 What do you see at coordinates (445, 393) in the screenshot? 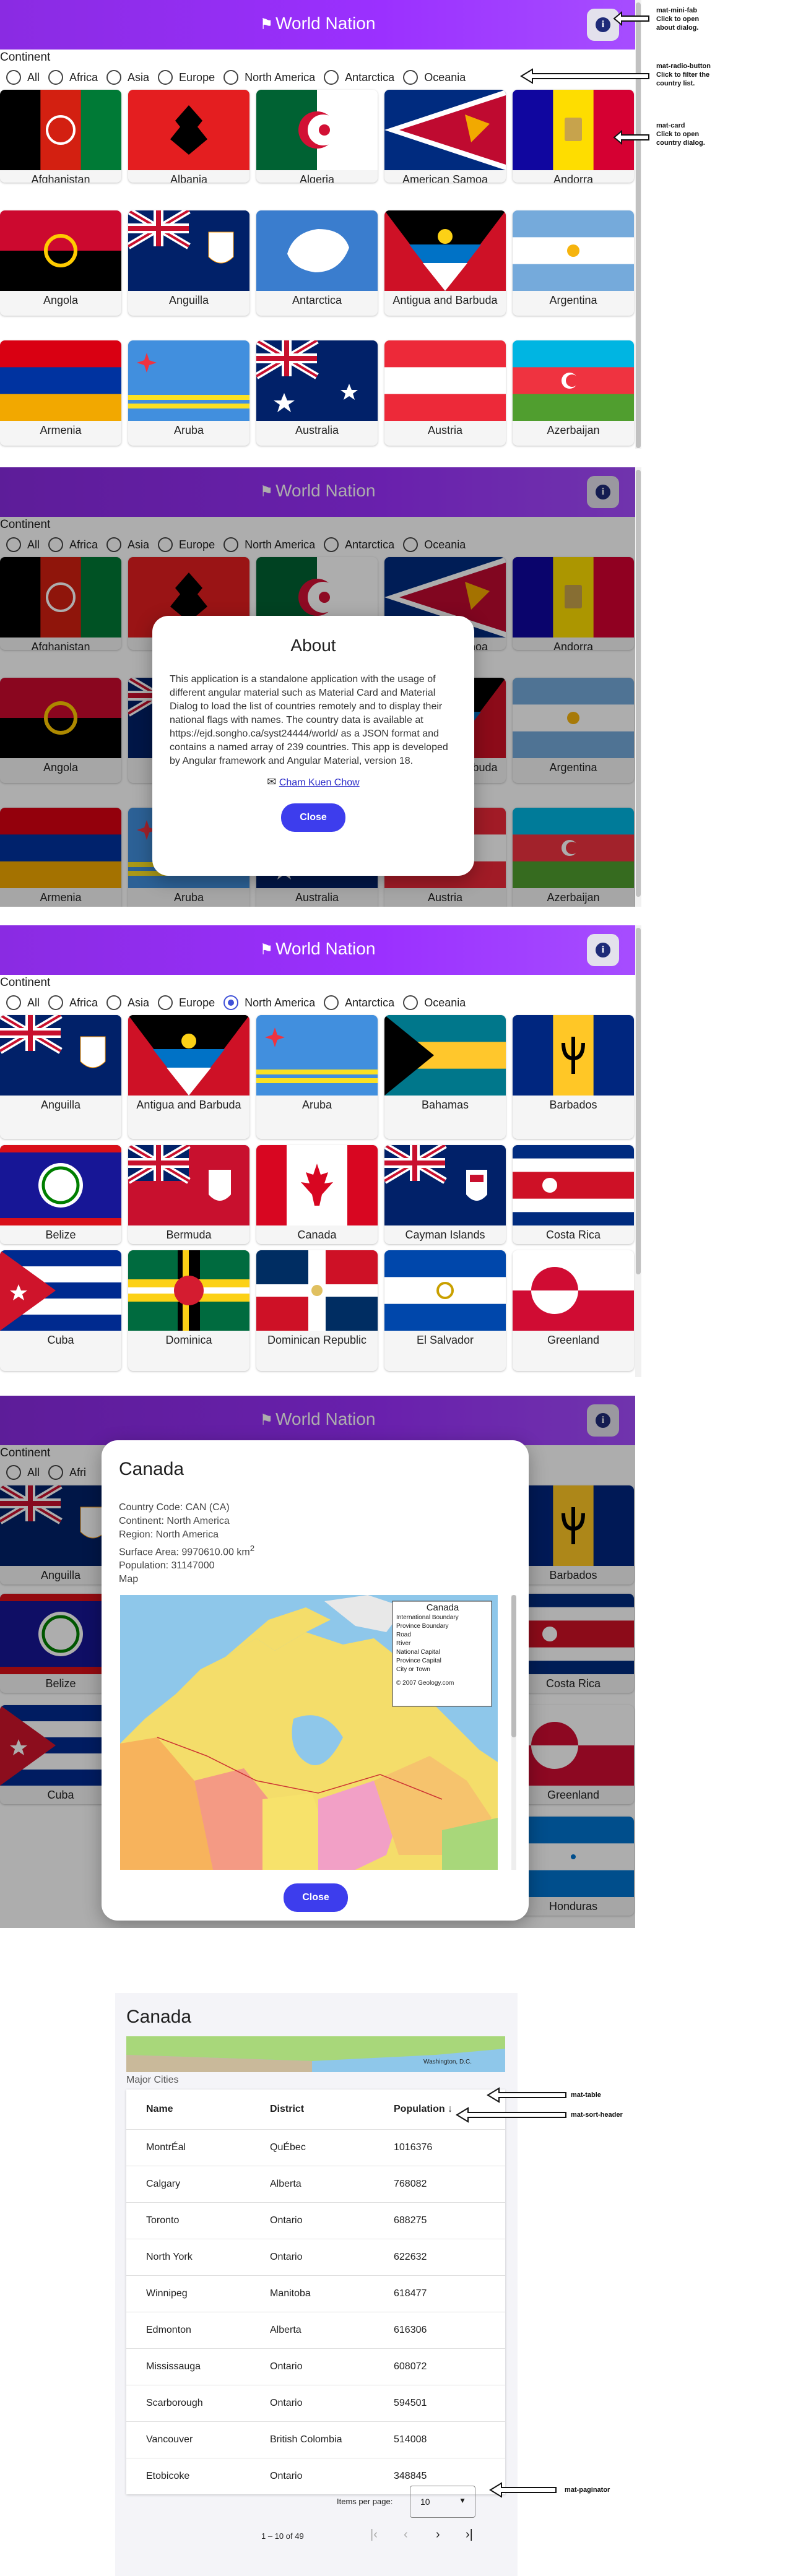
I see `country-card-austria: Austria` at bounding box center [445, 393].